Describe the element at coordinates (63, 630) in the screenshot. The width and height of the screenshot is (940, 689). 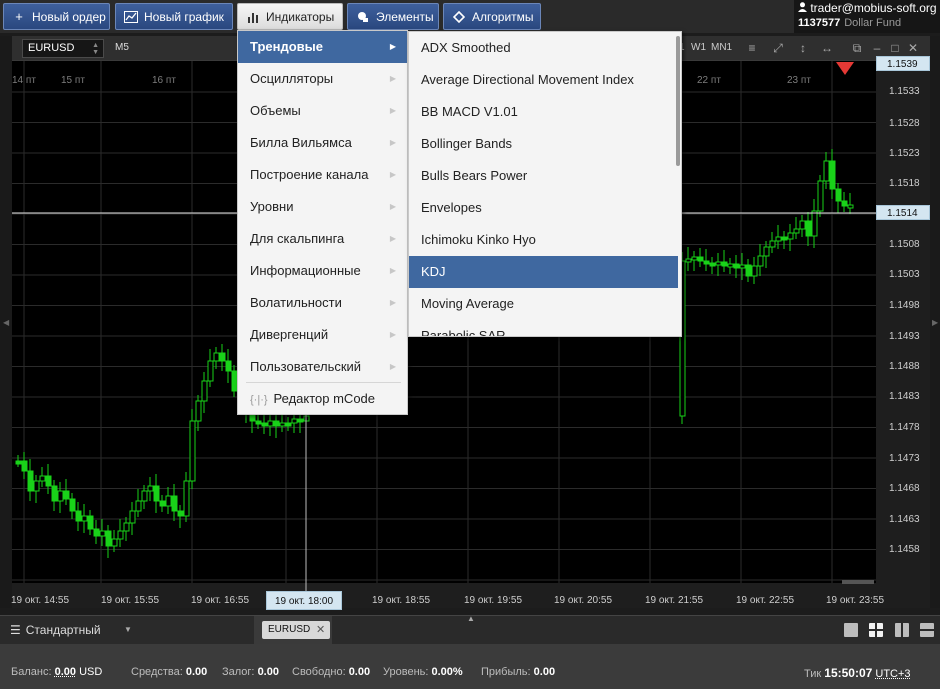
I see `layout-name: Стандартный` at that location.